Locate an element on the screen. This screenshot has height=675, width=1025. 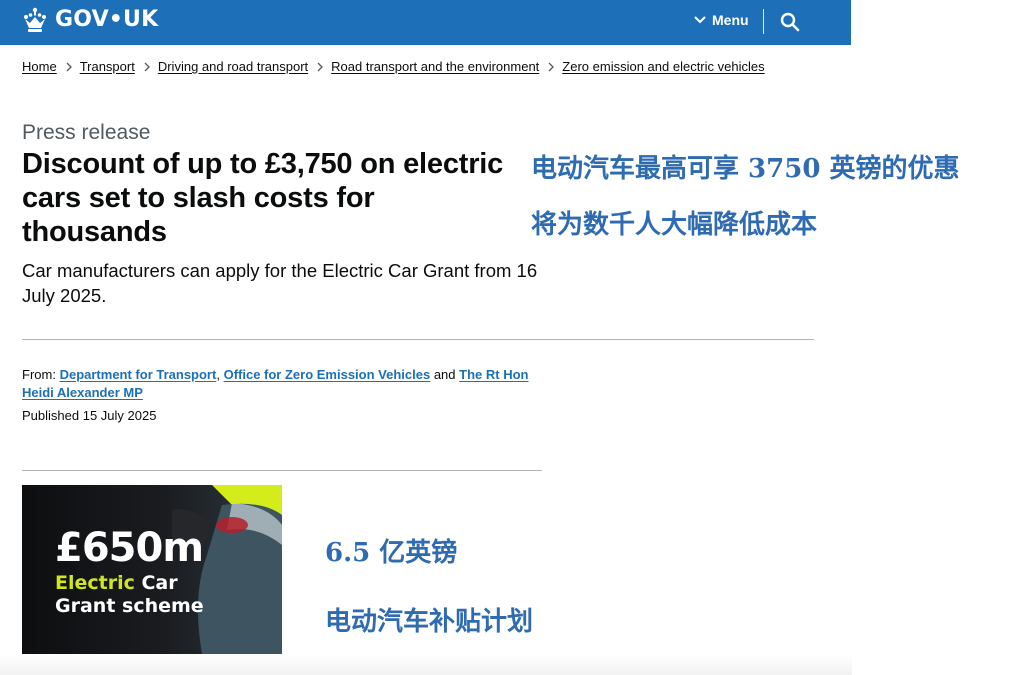
header-divider is located at coordinates (763, 21).